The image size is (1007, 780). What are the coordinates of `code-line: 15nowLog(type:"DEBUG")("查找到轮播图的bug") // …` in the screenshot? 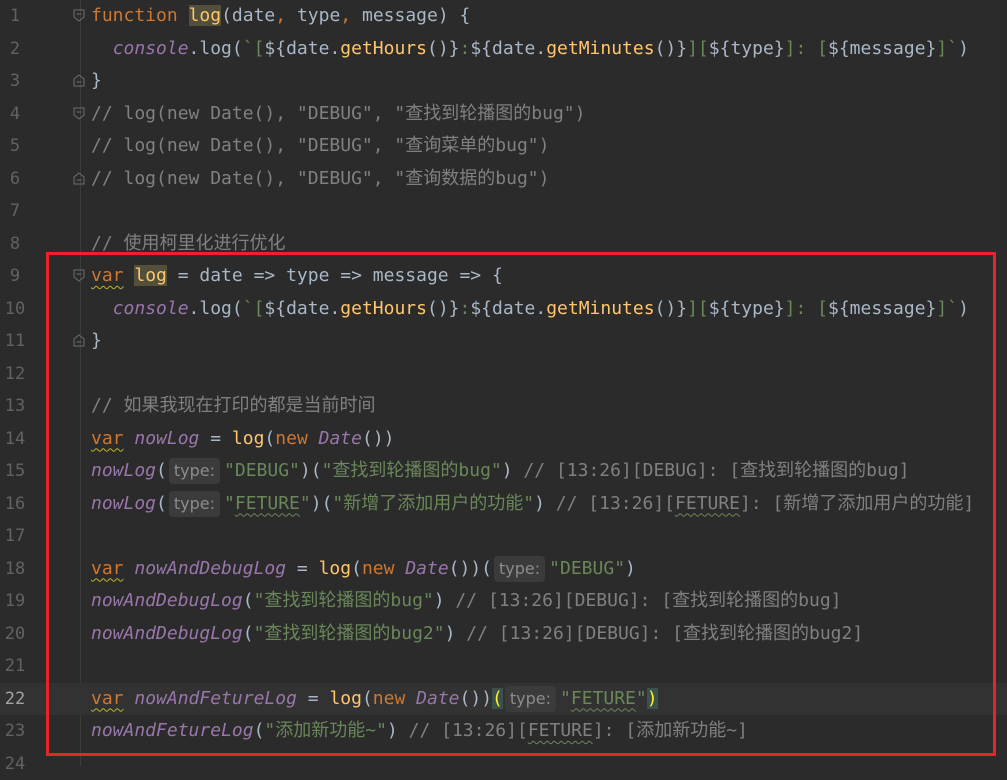 It's located at (503, 471).